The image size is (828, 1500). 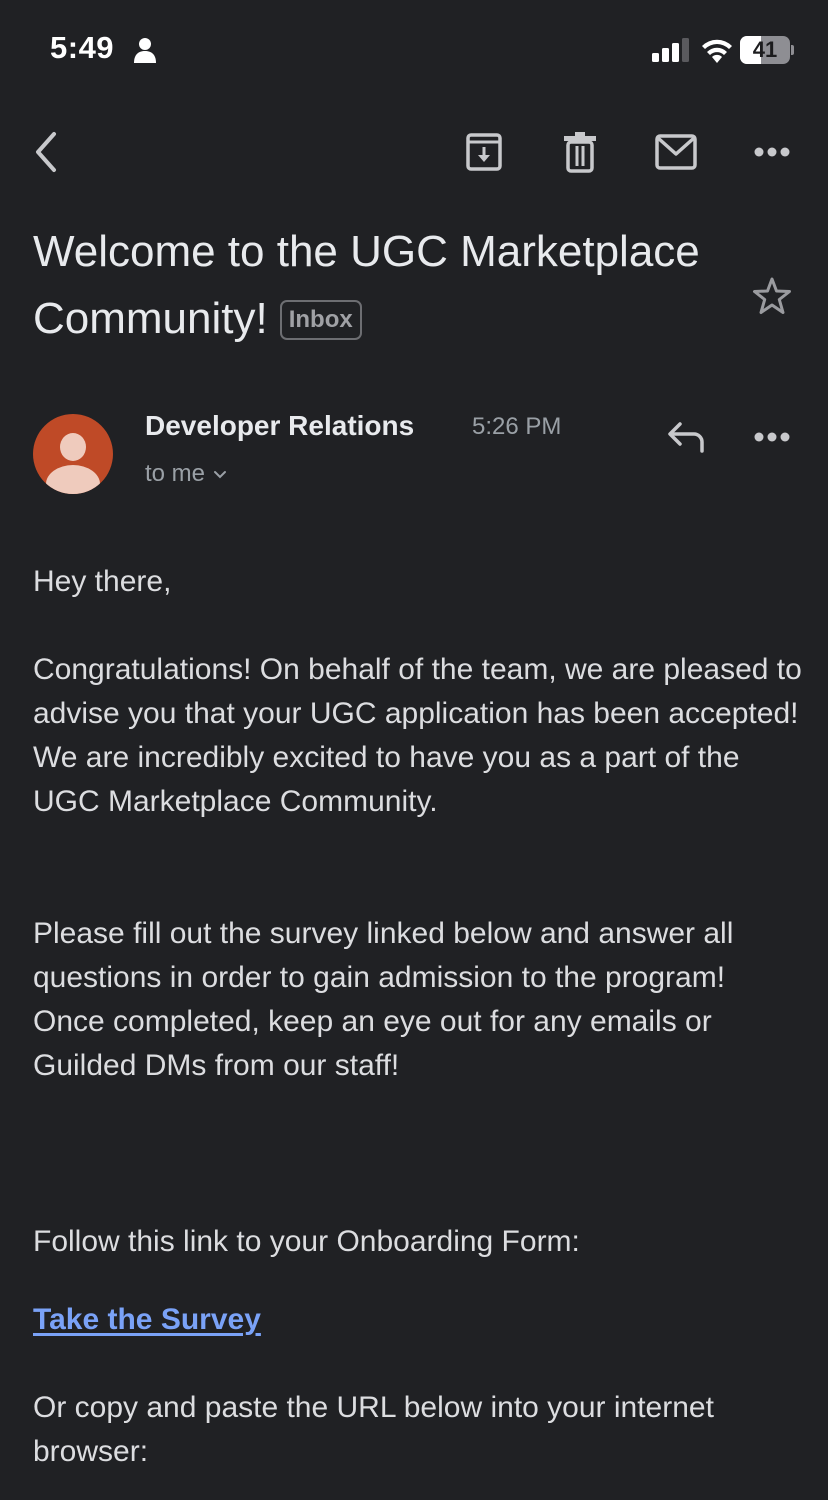 I want to click on sender-avatar, so click(x=73, y=454).